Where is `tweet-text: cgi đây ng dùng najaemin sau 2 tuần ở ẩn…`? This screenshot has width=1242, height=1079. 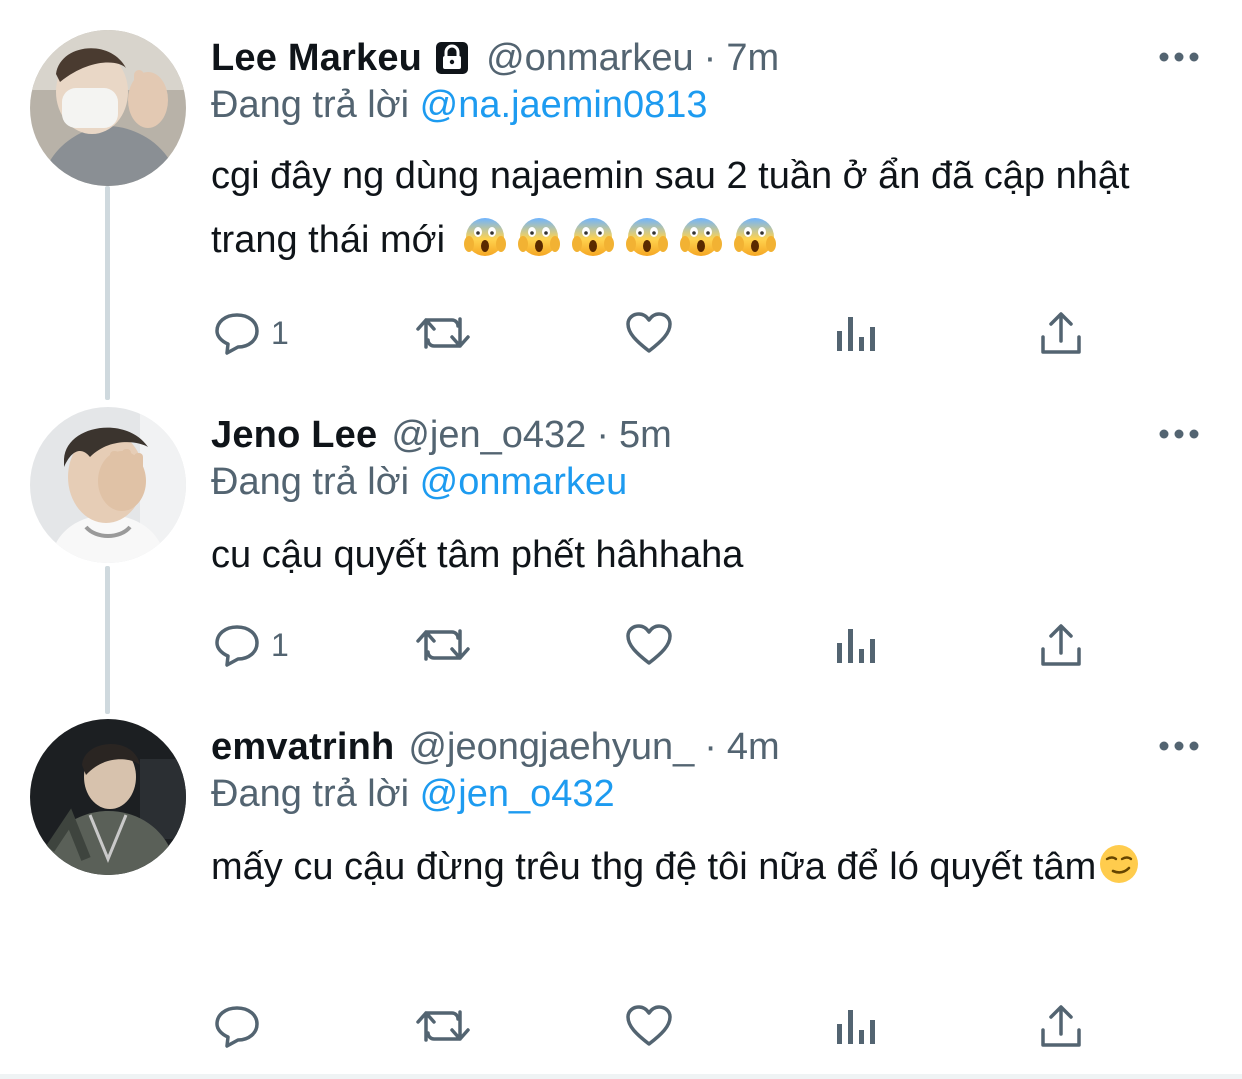 tweet-text: cgi đây ng dùng najaemin sau 2 tuần ở ẩn… is located at coordinates (706, 208).